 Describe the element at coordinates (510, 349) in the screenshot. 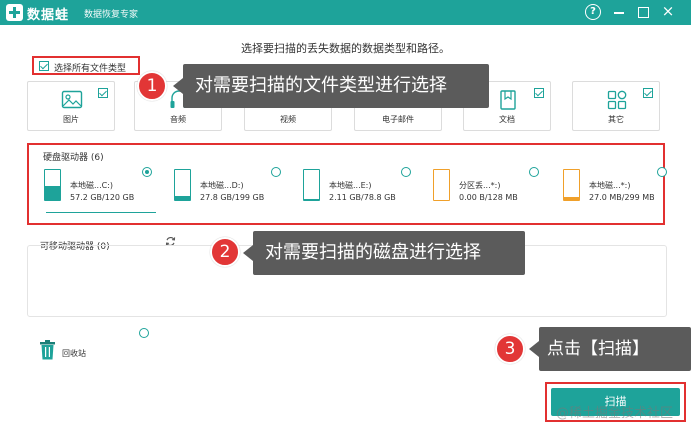

I see `step-3-badge: 3` at that location.